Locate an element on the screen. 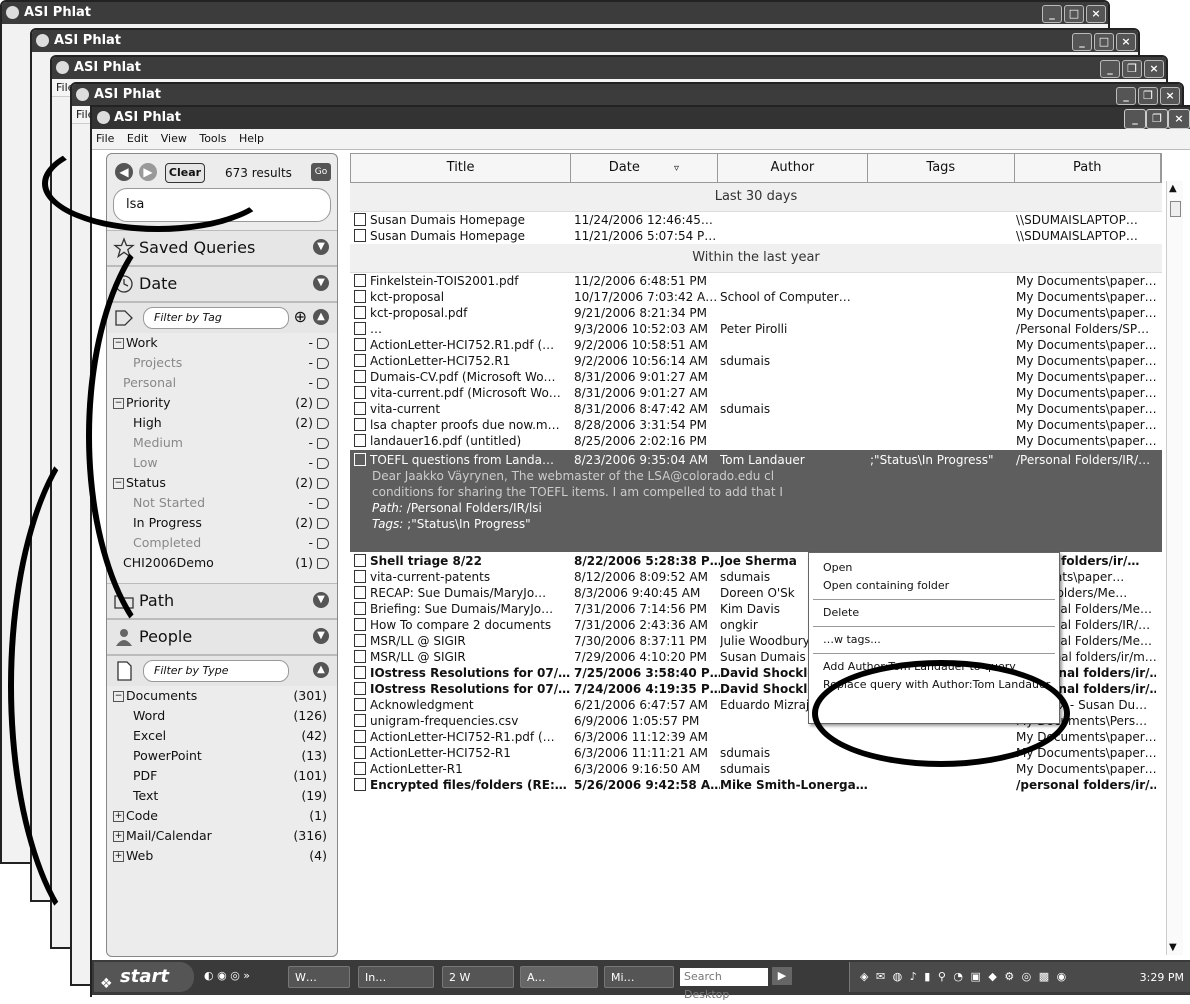 The image size is (1190, 1004). tree-item-in-progress: In Progress (2) is located at coordinates (222, 523).